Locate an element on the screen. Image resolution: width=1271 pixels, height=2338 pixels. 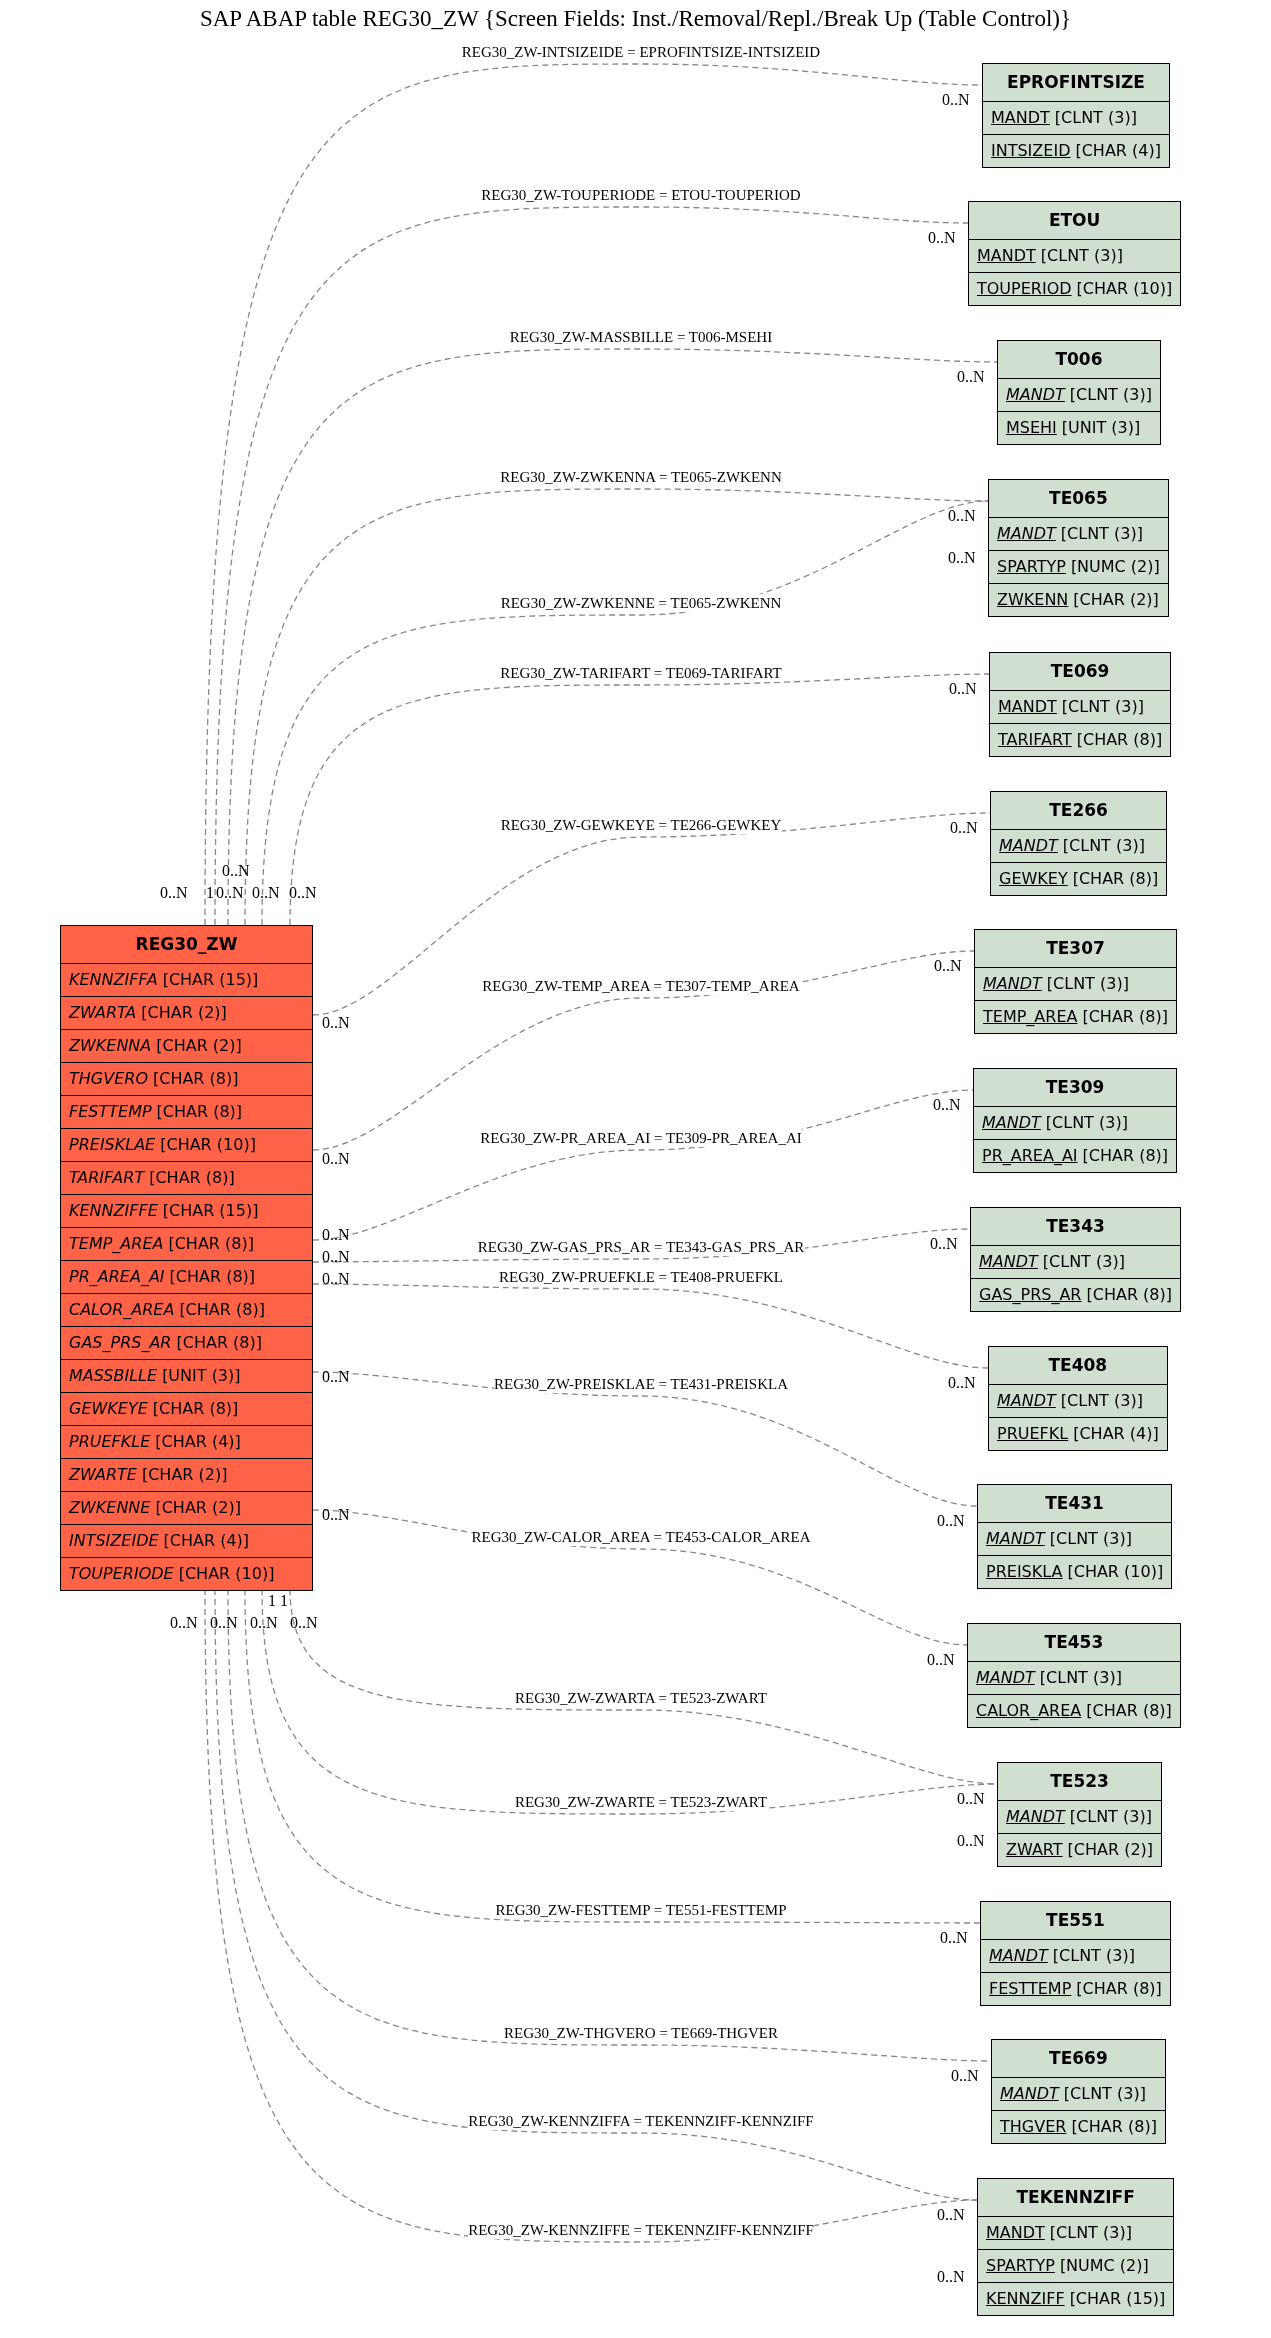
field-name: KENNZIFFE is located at coordinates (113, 1211).